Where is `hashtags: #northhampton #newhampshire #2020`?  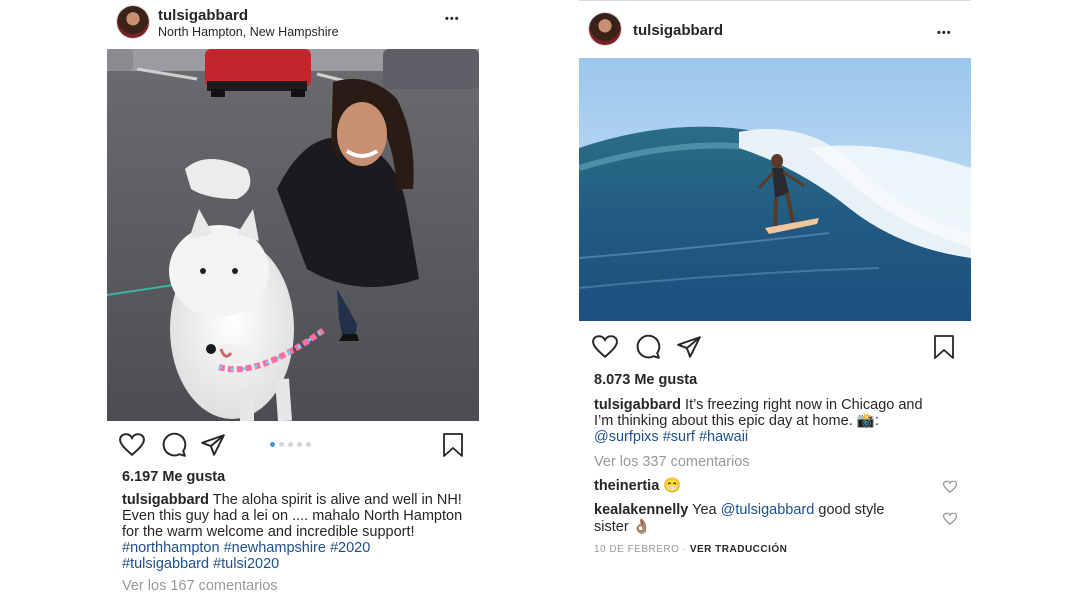 hashtags: #northhampton #newhampshire #2020 is located at coordinates (246, 548).